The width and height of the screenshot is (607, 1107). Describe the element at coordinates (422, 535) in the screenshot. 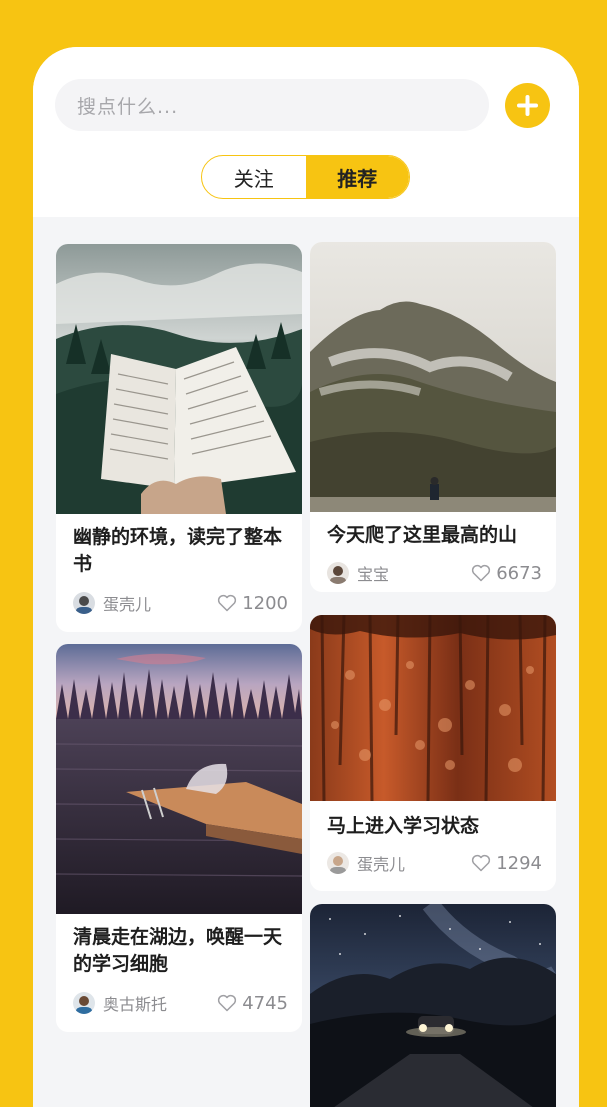

I see `post-title: 今天爬了这里最高的山` at that location.